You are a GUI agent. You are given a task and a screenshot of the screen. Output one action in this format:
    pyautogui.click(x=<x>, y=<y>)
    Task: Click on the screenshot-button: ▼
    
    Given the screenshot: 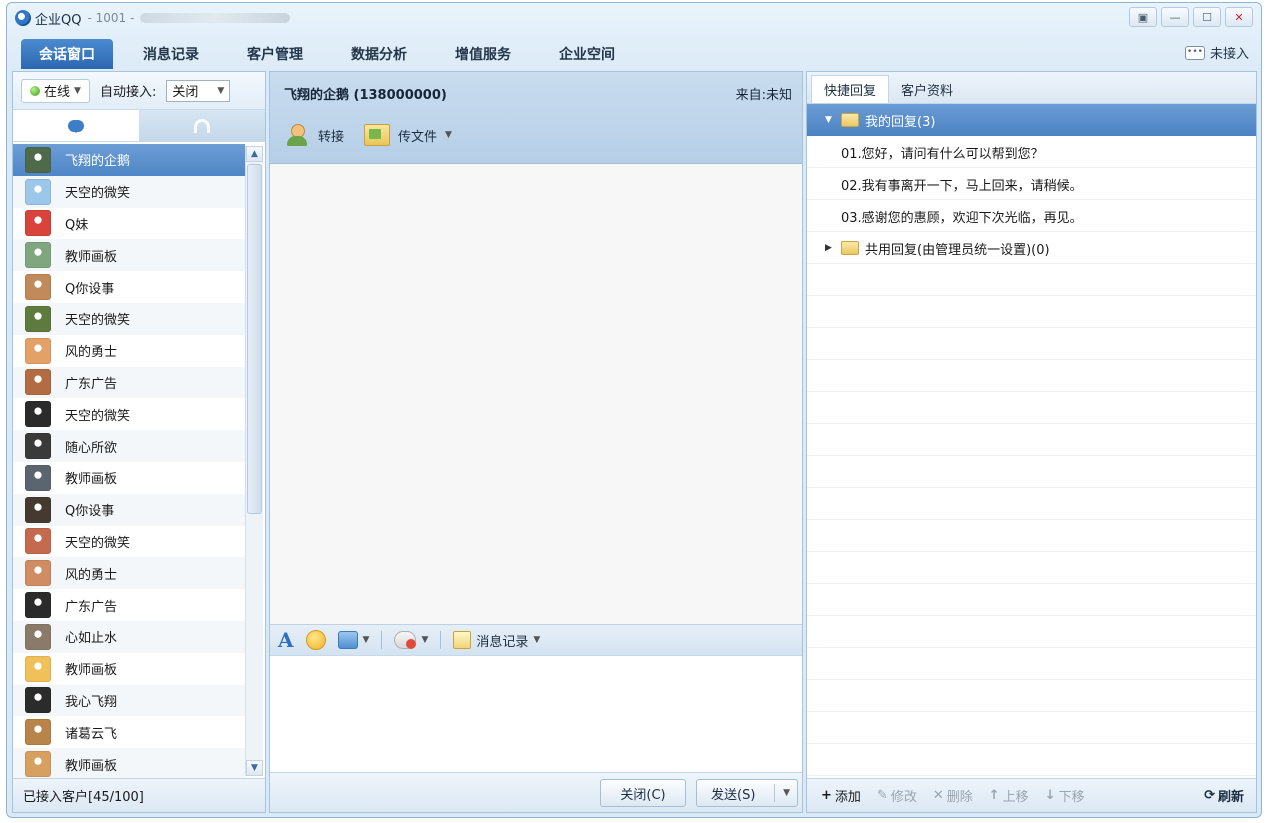 What is the action you would take?
    pyautogui.click(x=353, y=640)
    